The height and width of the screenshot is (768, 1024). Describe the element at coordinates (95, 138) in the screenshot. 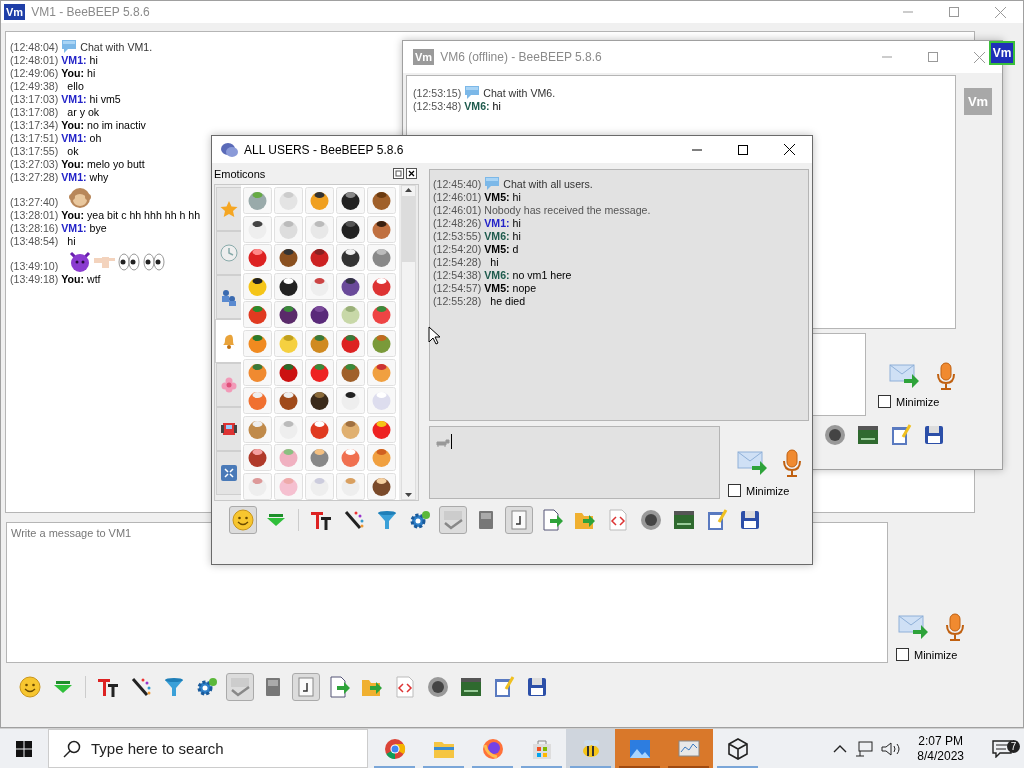

I see `message-text: oh` at that location.